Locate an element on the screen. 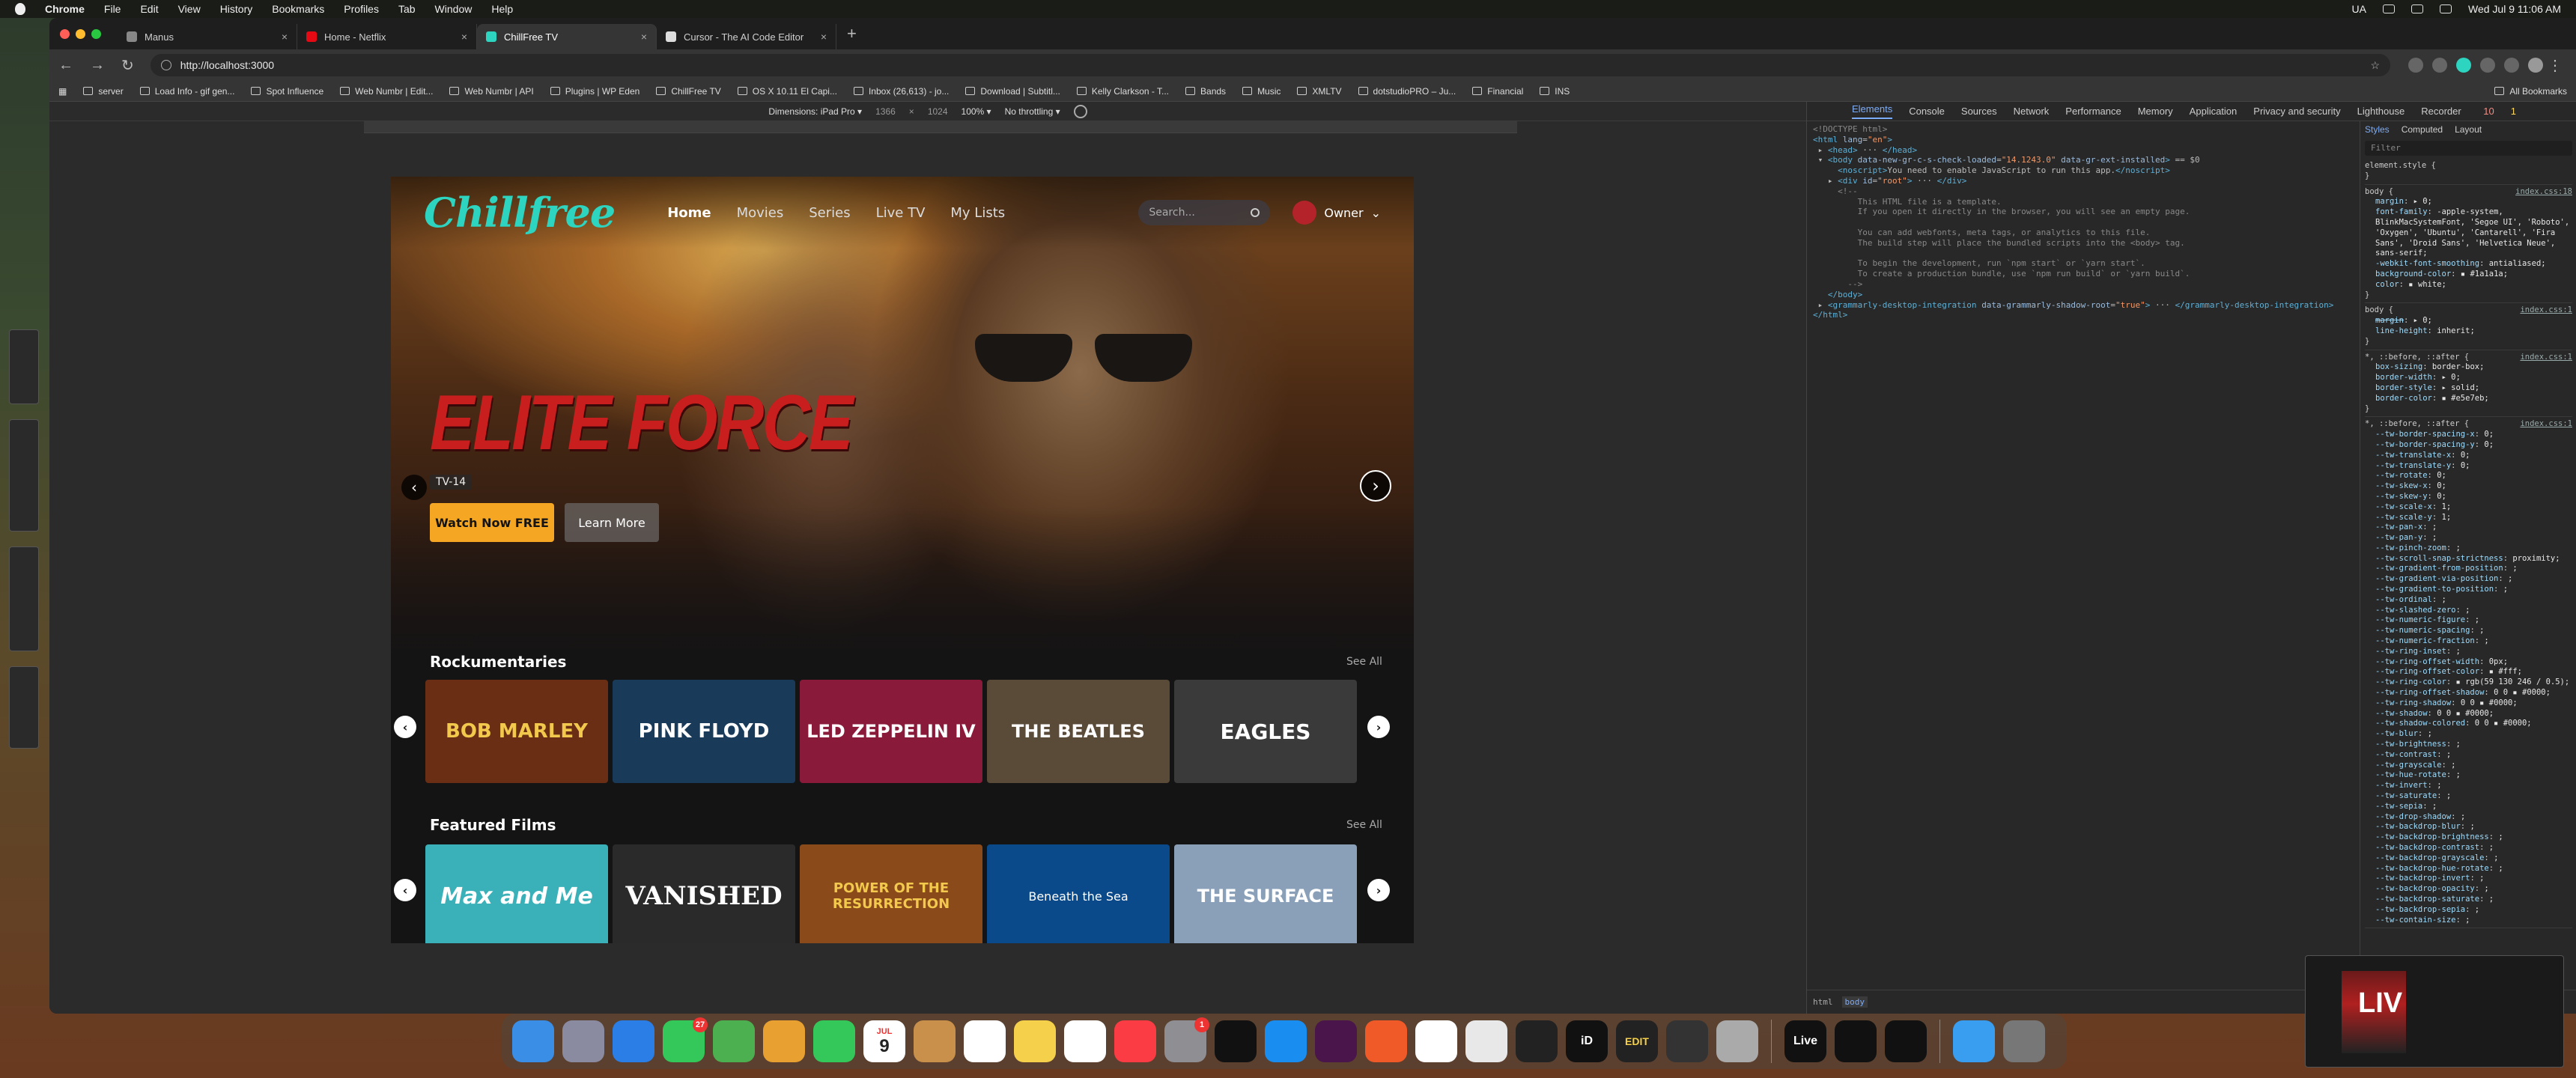 Image resolution: width=2576 pixels, height=1078 pixels. ableton-live-icon: Live is located at coordinates (1805, 1041).